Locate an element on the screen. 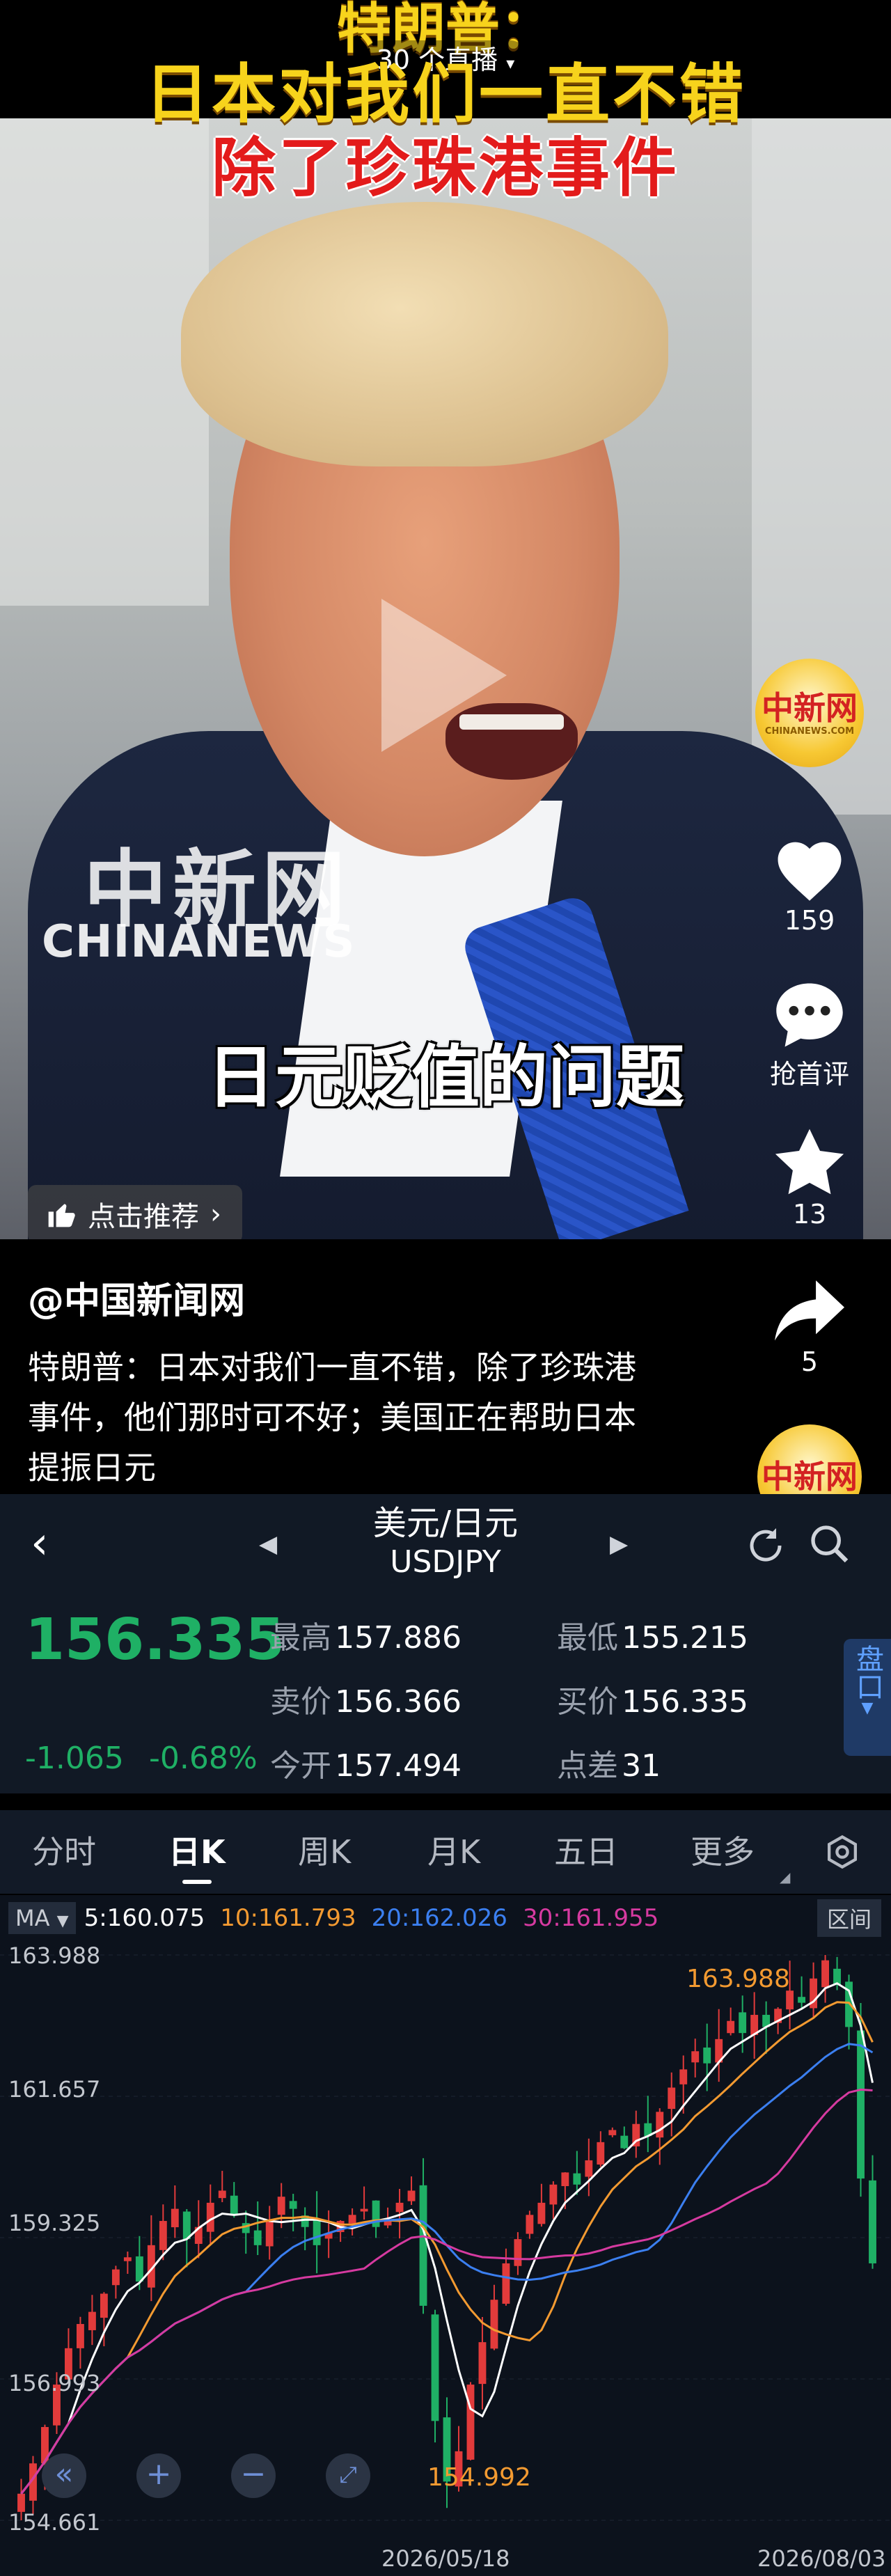 This screenshot has height=2576, width=891. spread-value: 31 is located at coordinates (641, 1766).